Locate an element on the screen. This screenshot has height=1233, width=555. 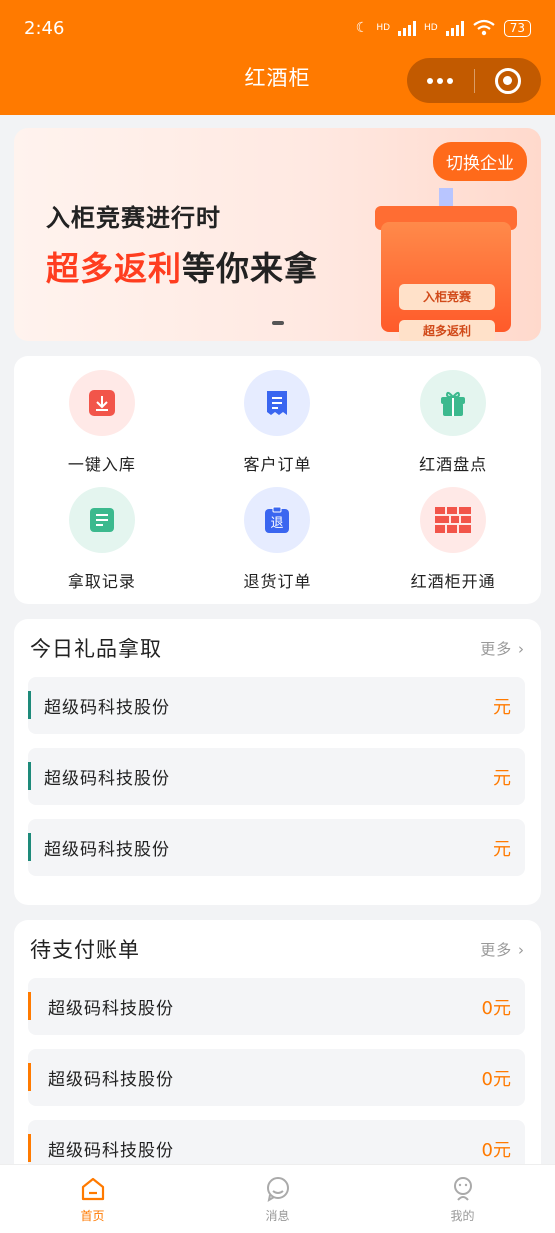
action-label: 拿取记录 is located at coordinates (101, 581).